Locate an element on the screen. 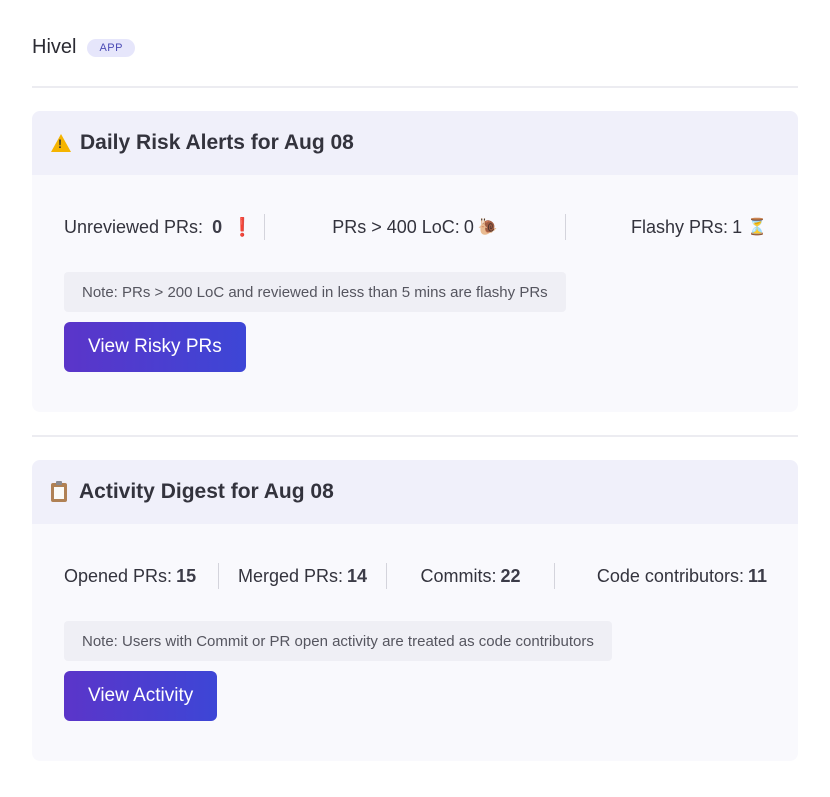 Image resolution: width=830 pixels, height=797 pixels. stat-value: 14 is located at coordinates (357, 575).